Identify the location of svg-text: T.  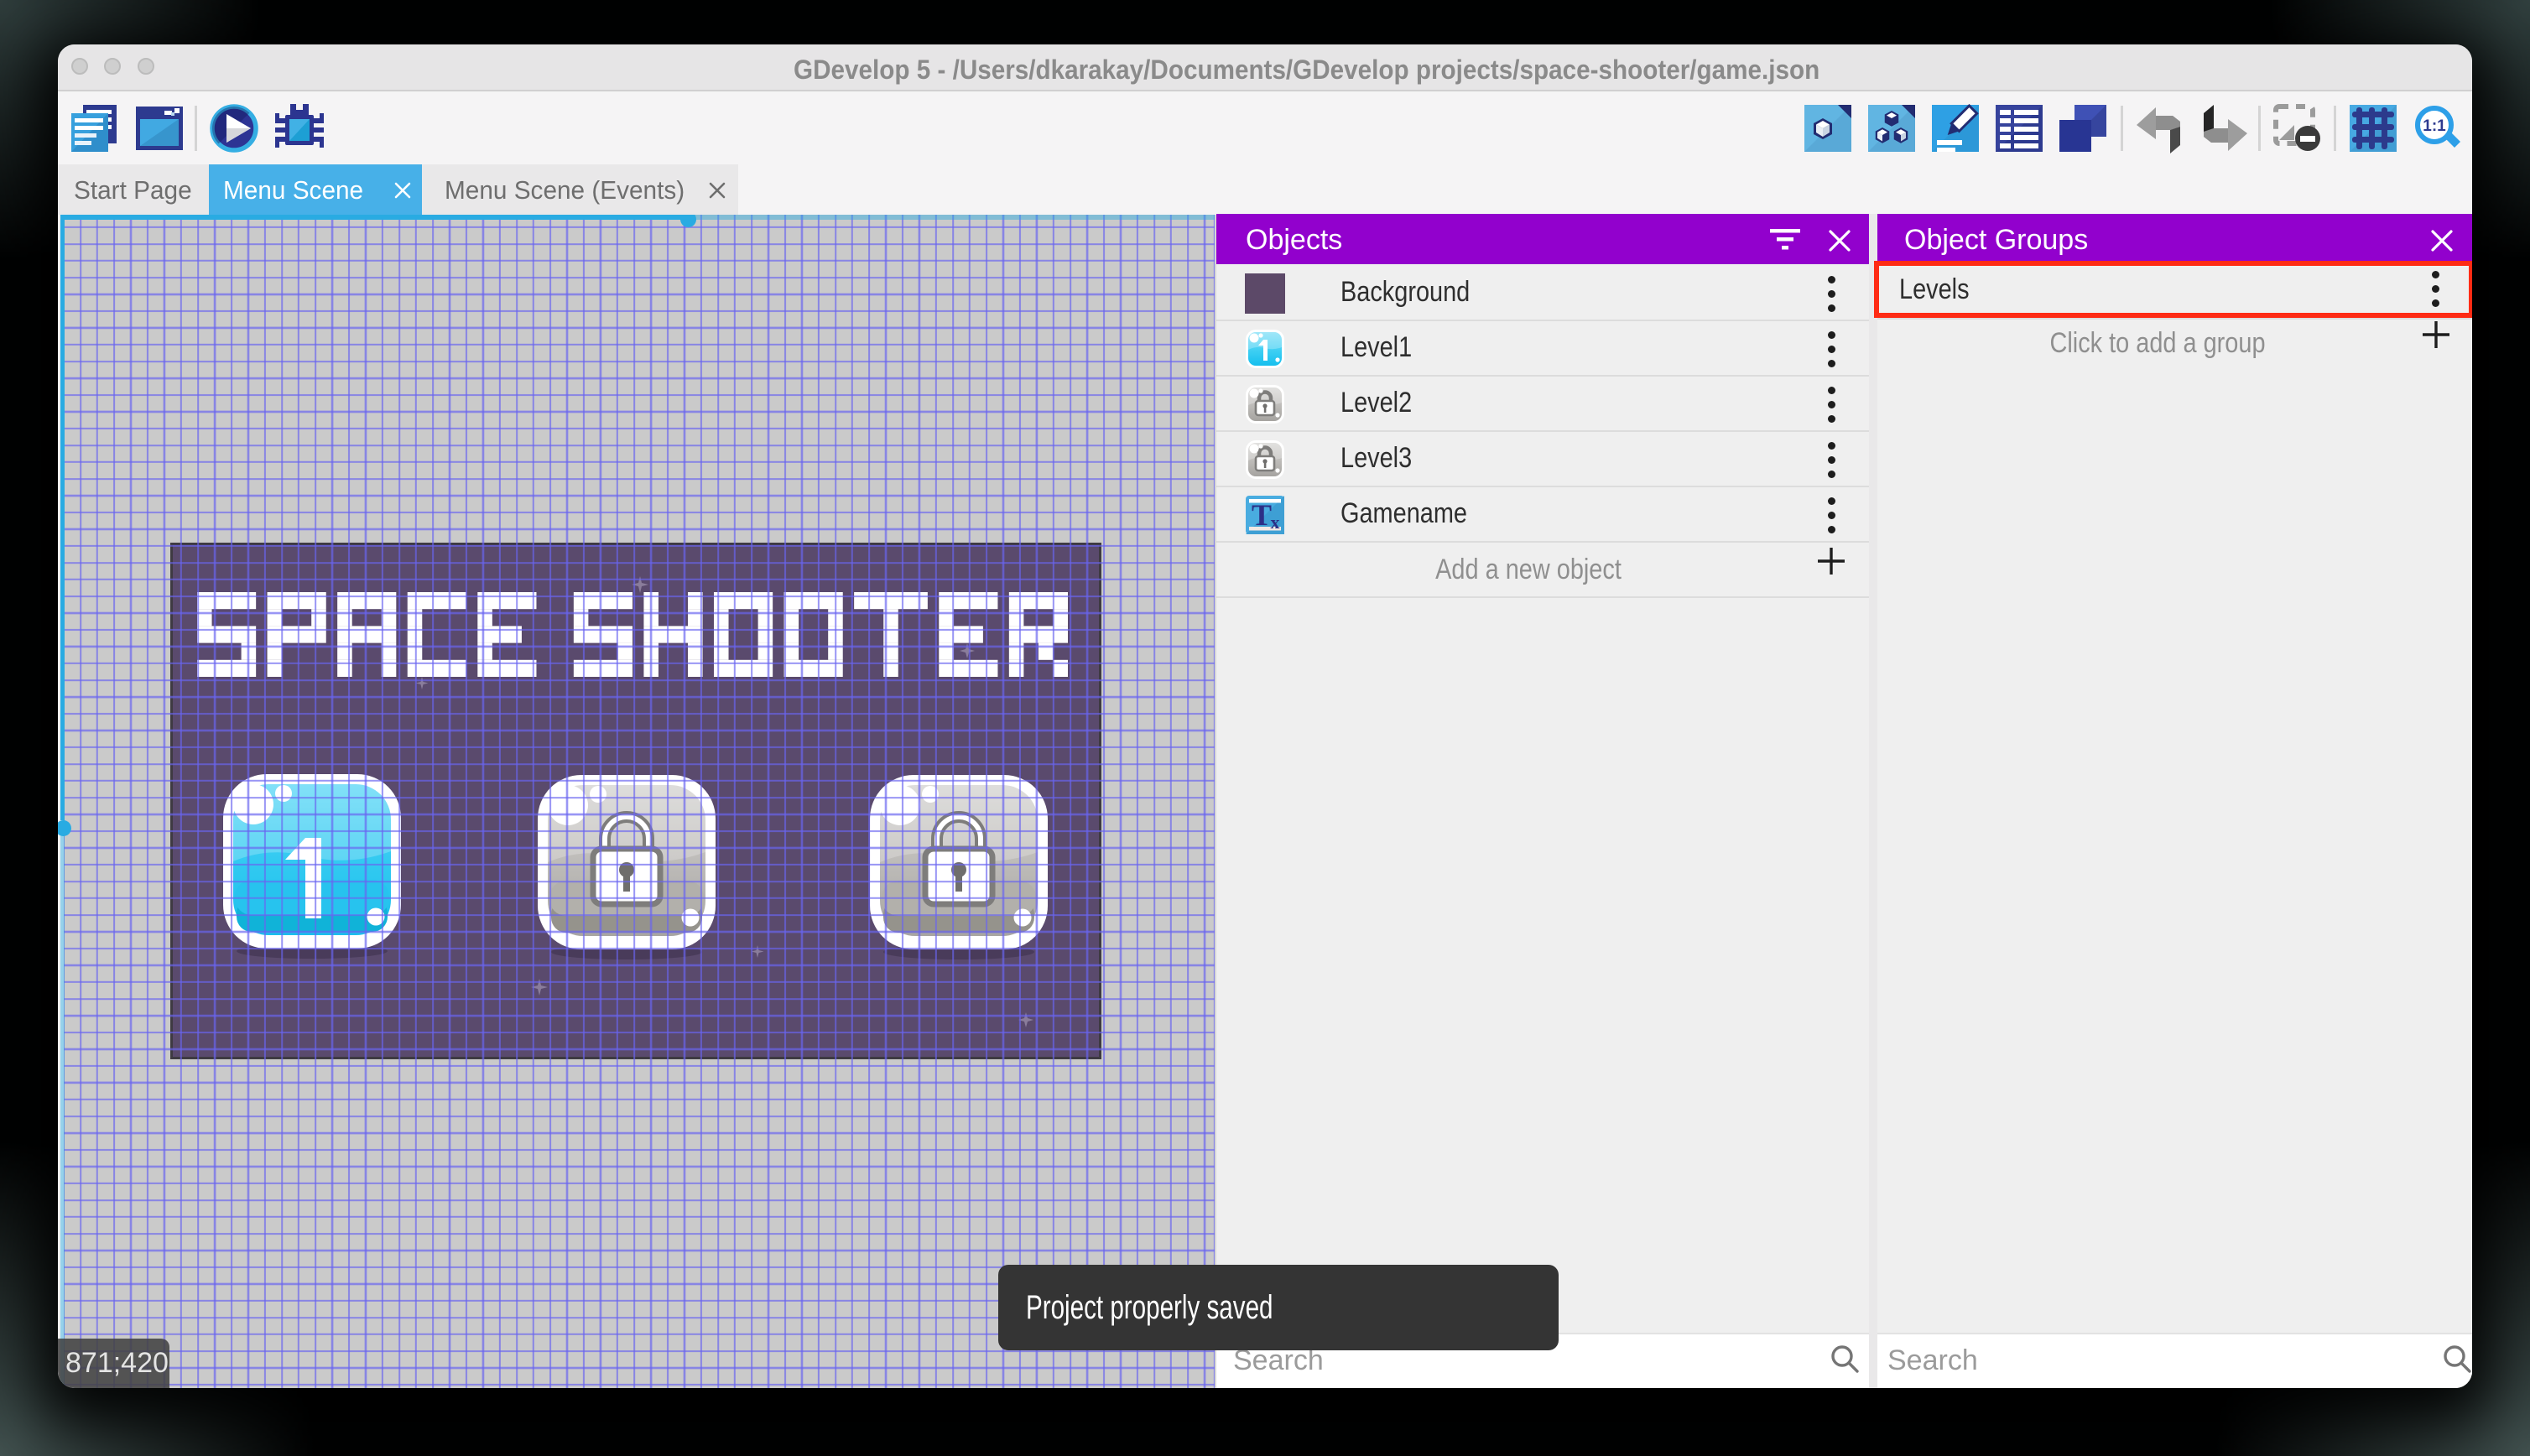
(1262, 515).